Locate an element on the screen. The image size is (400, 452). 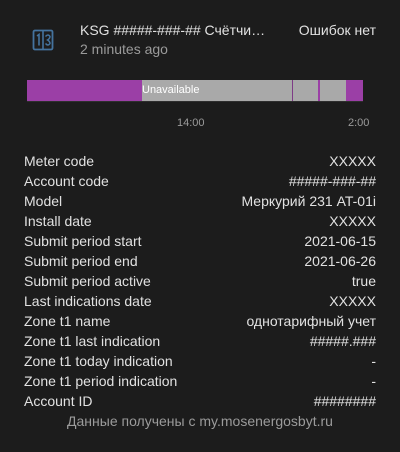
attribute-key: Zone t1 last indication is located at coordinates (92, 341).